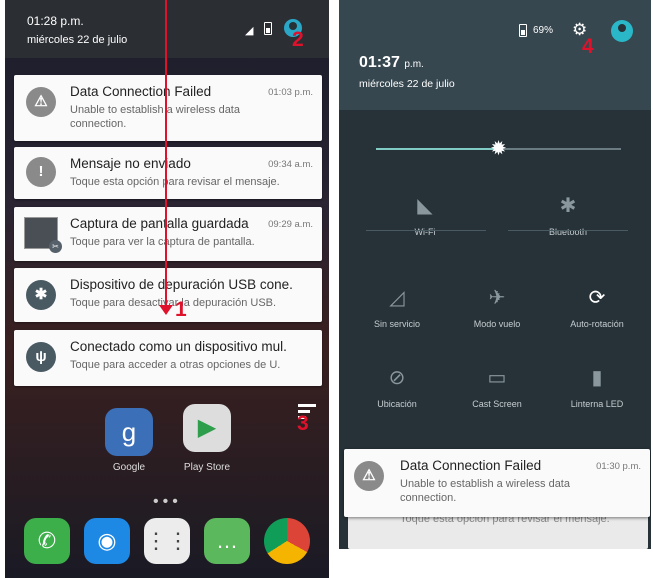 This screenshot has height=578, width=653. What do you see at coordinates (129, 467) in the screenshot?
I see `app-label-google: Google` at bounding box center [129, 467].